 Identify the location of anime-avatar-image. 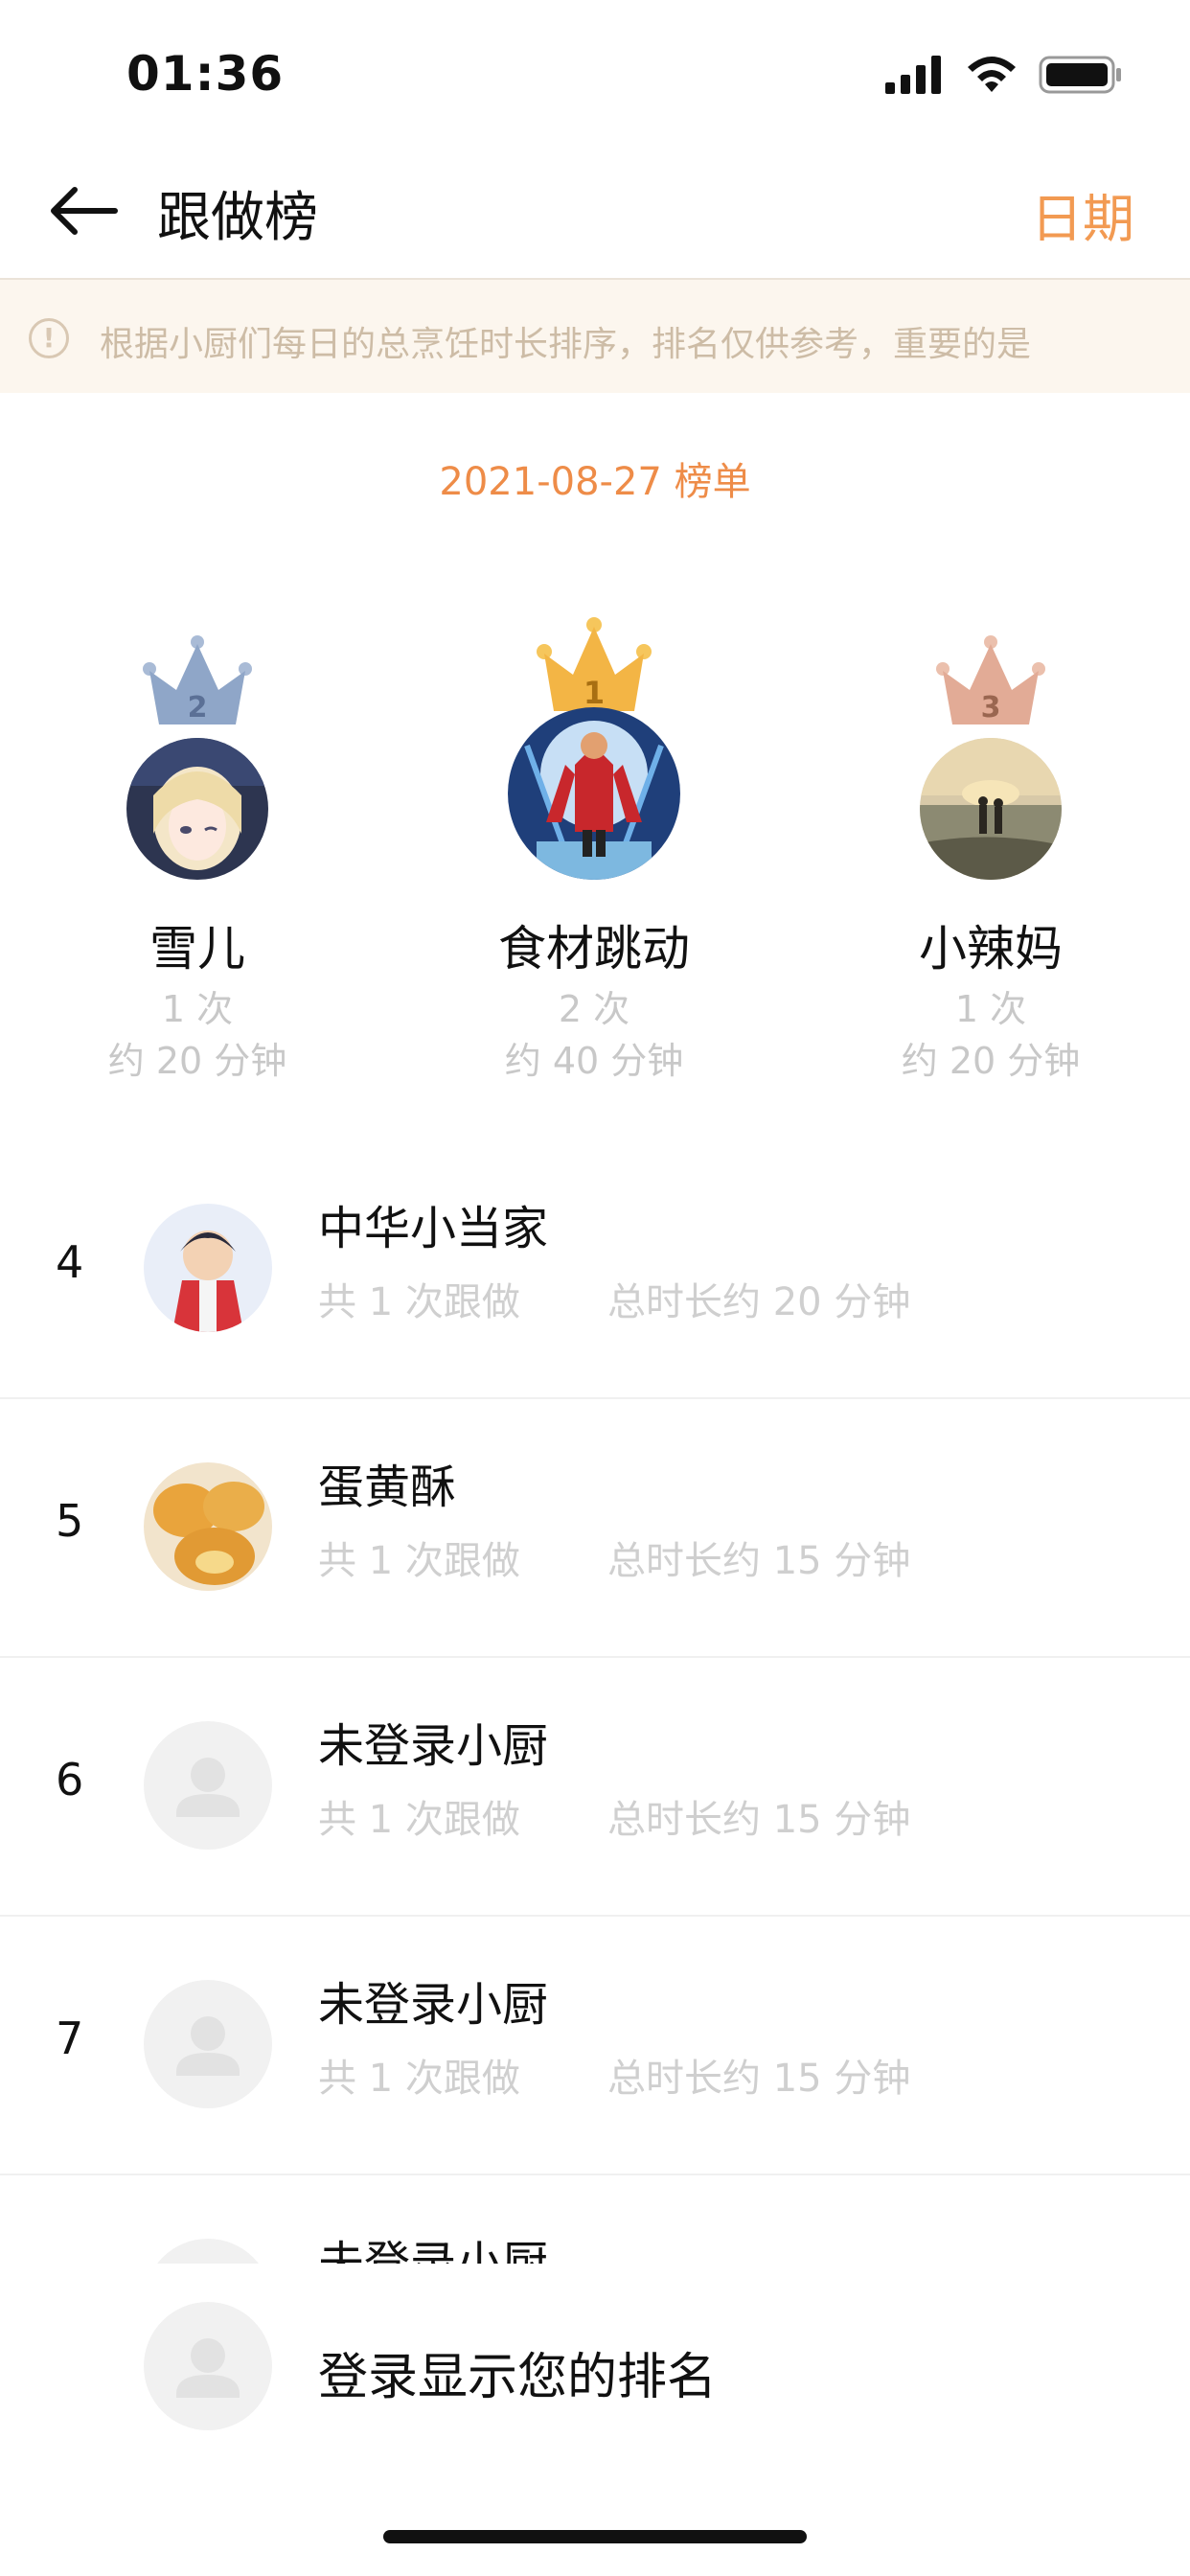
(197, 809).